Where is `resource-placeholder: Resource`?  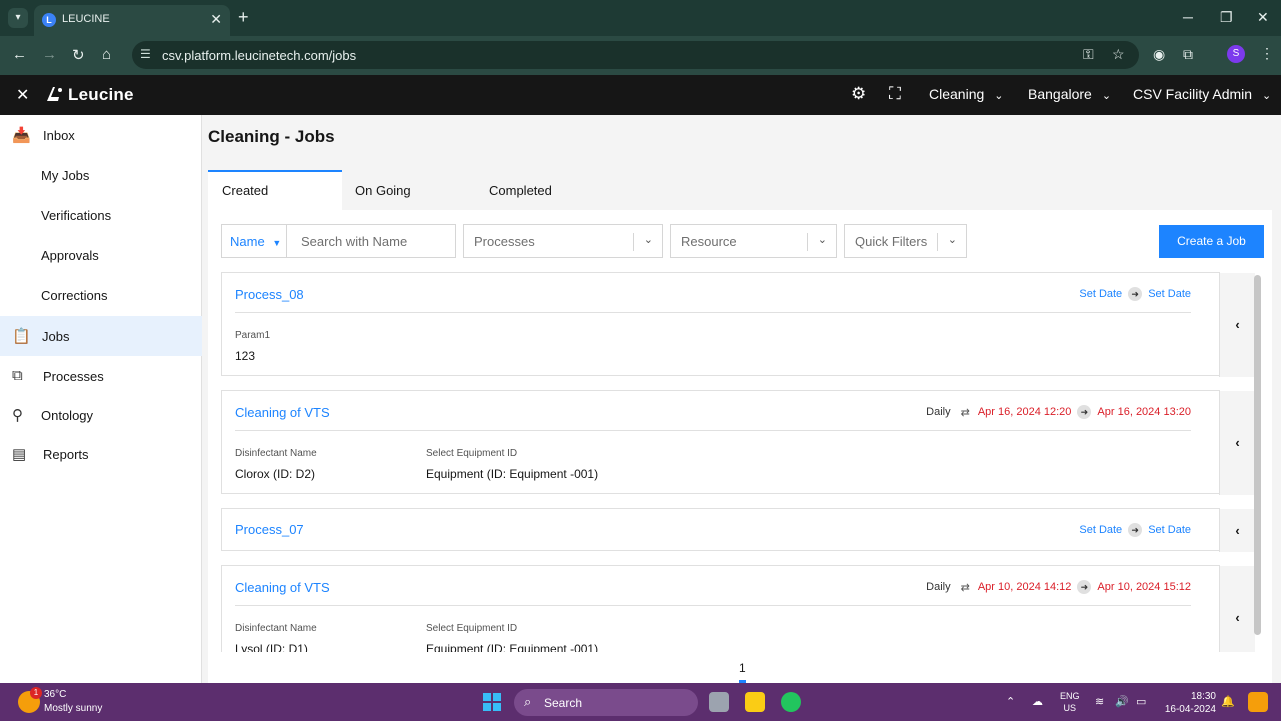
resource-placeholder: Resource is located at coordinates (709, 241).